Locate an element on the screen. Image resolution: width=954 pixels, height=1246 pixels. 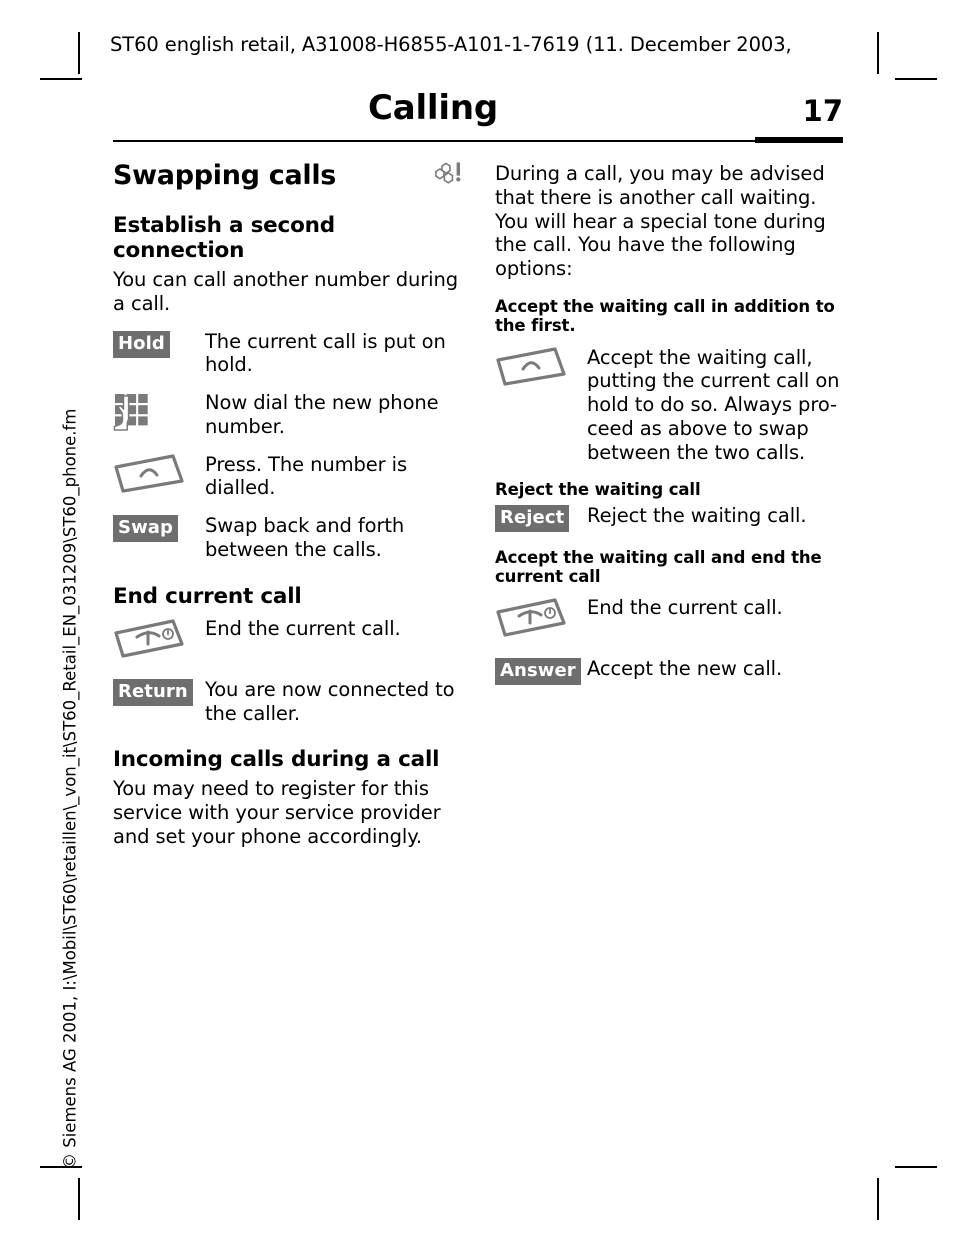
crop-mark-top-right-vertical is located at coordinates (878, 53).